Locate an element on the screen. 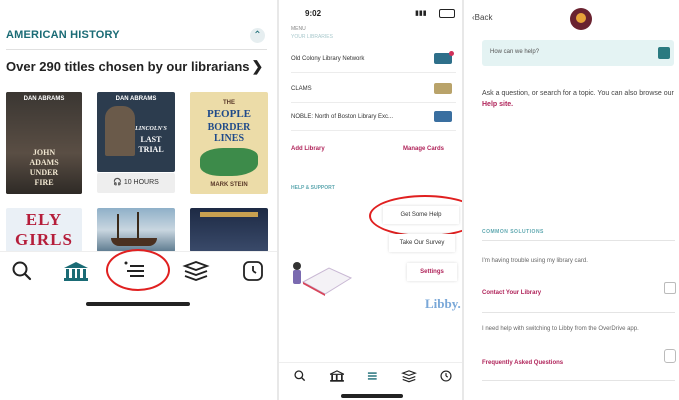  library-row: CLAMS is located at coordinates (373, 89).